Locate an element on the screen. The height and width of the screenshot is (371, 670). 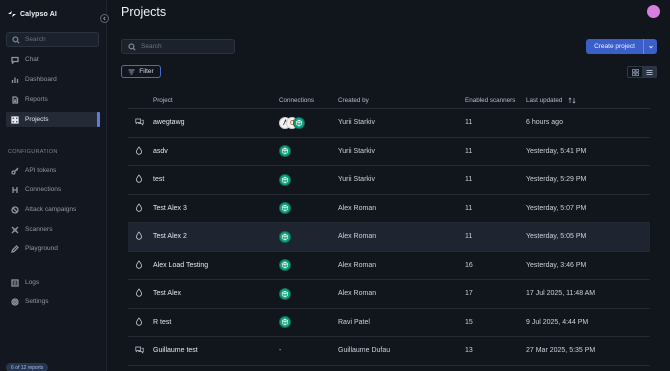
project-search is located at coordinates (178, 46).